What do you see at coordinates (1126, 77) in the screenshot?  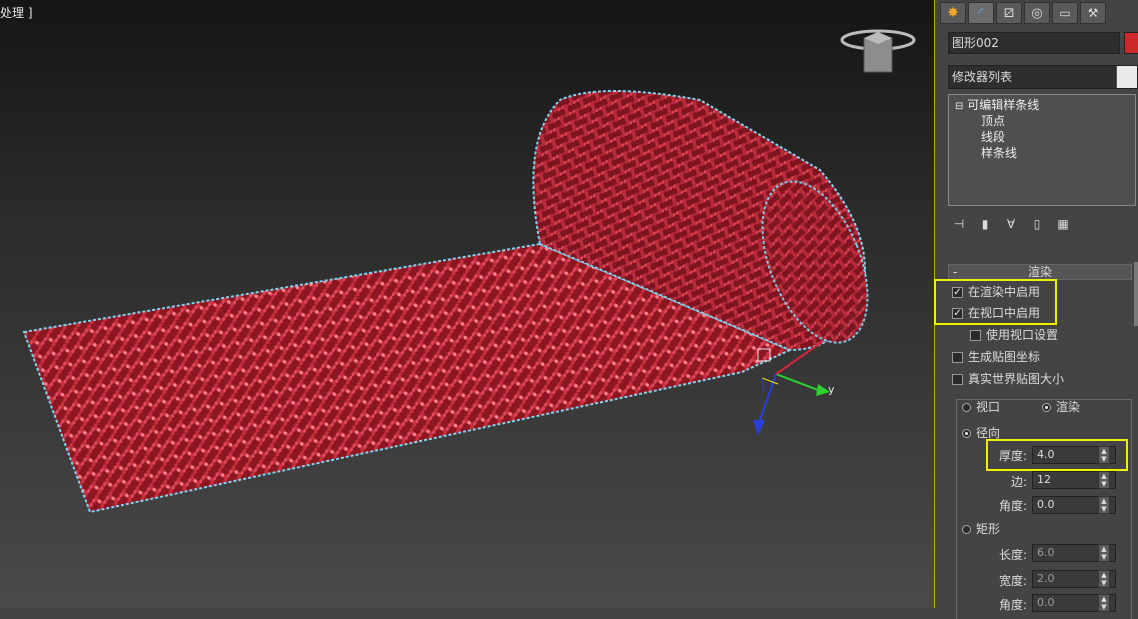 I see `chevron-down-icon` at bounding box center [1126, 77].